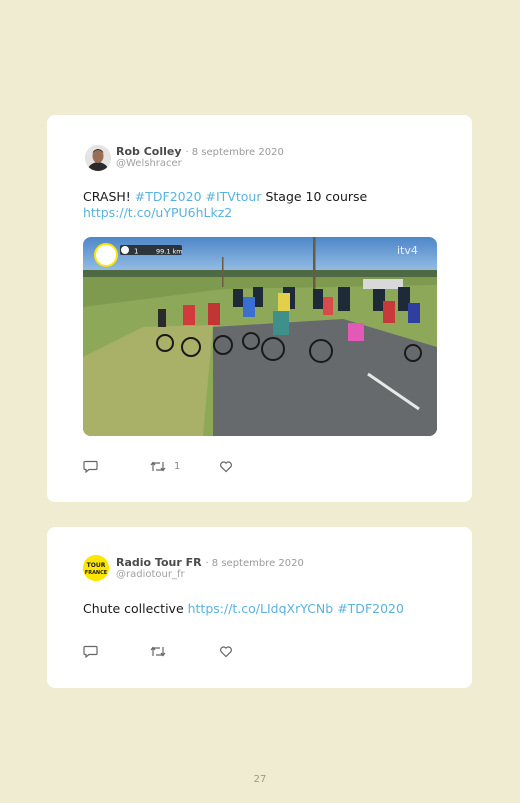 The width and height of the screenshot is (520, 803). Describe the element at coordinates (150, 574) in the screenshot. I see `author-handle: @radiotour_fr` at that location.